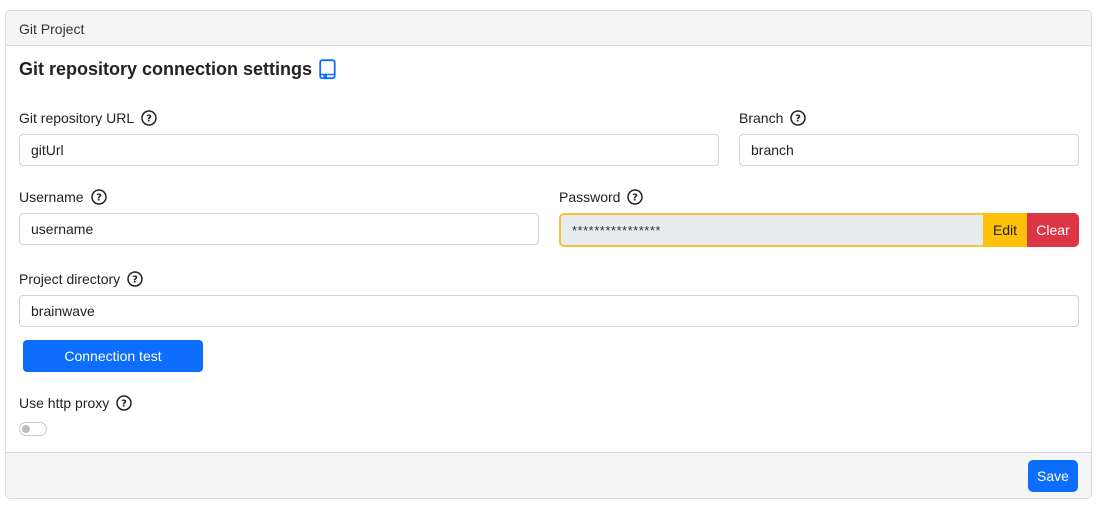 This screenshot has width=1100, height=507. Describe the element at coordinates (761, 118) in the screenshot. I see `branch-label: Branch` at that location.